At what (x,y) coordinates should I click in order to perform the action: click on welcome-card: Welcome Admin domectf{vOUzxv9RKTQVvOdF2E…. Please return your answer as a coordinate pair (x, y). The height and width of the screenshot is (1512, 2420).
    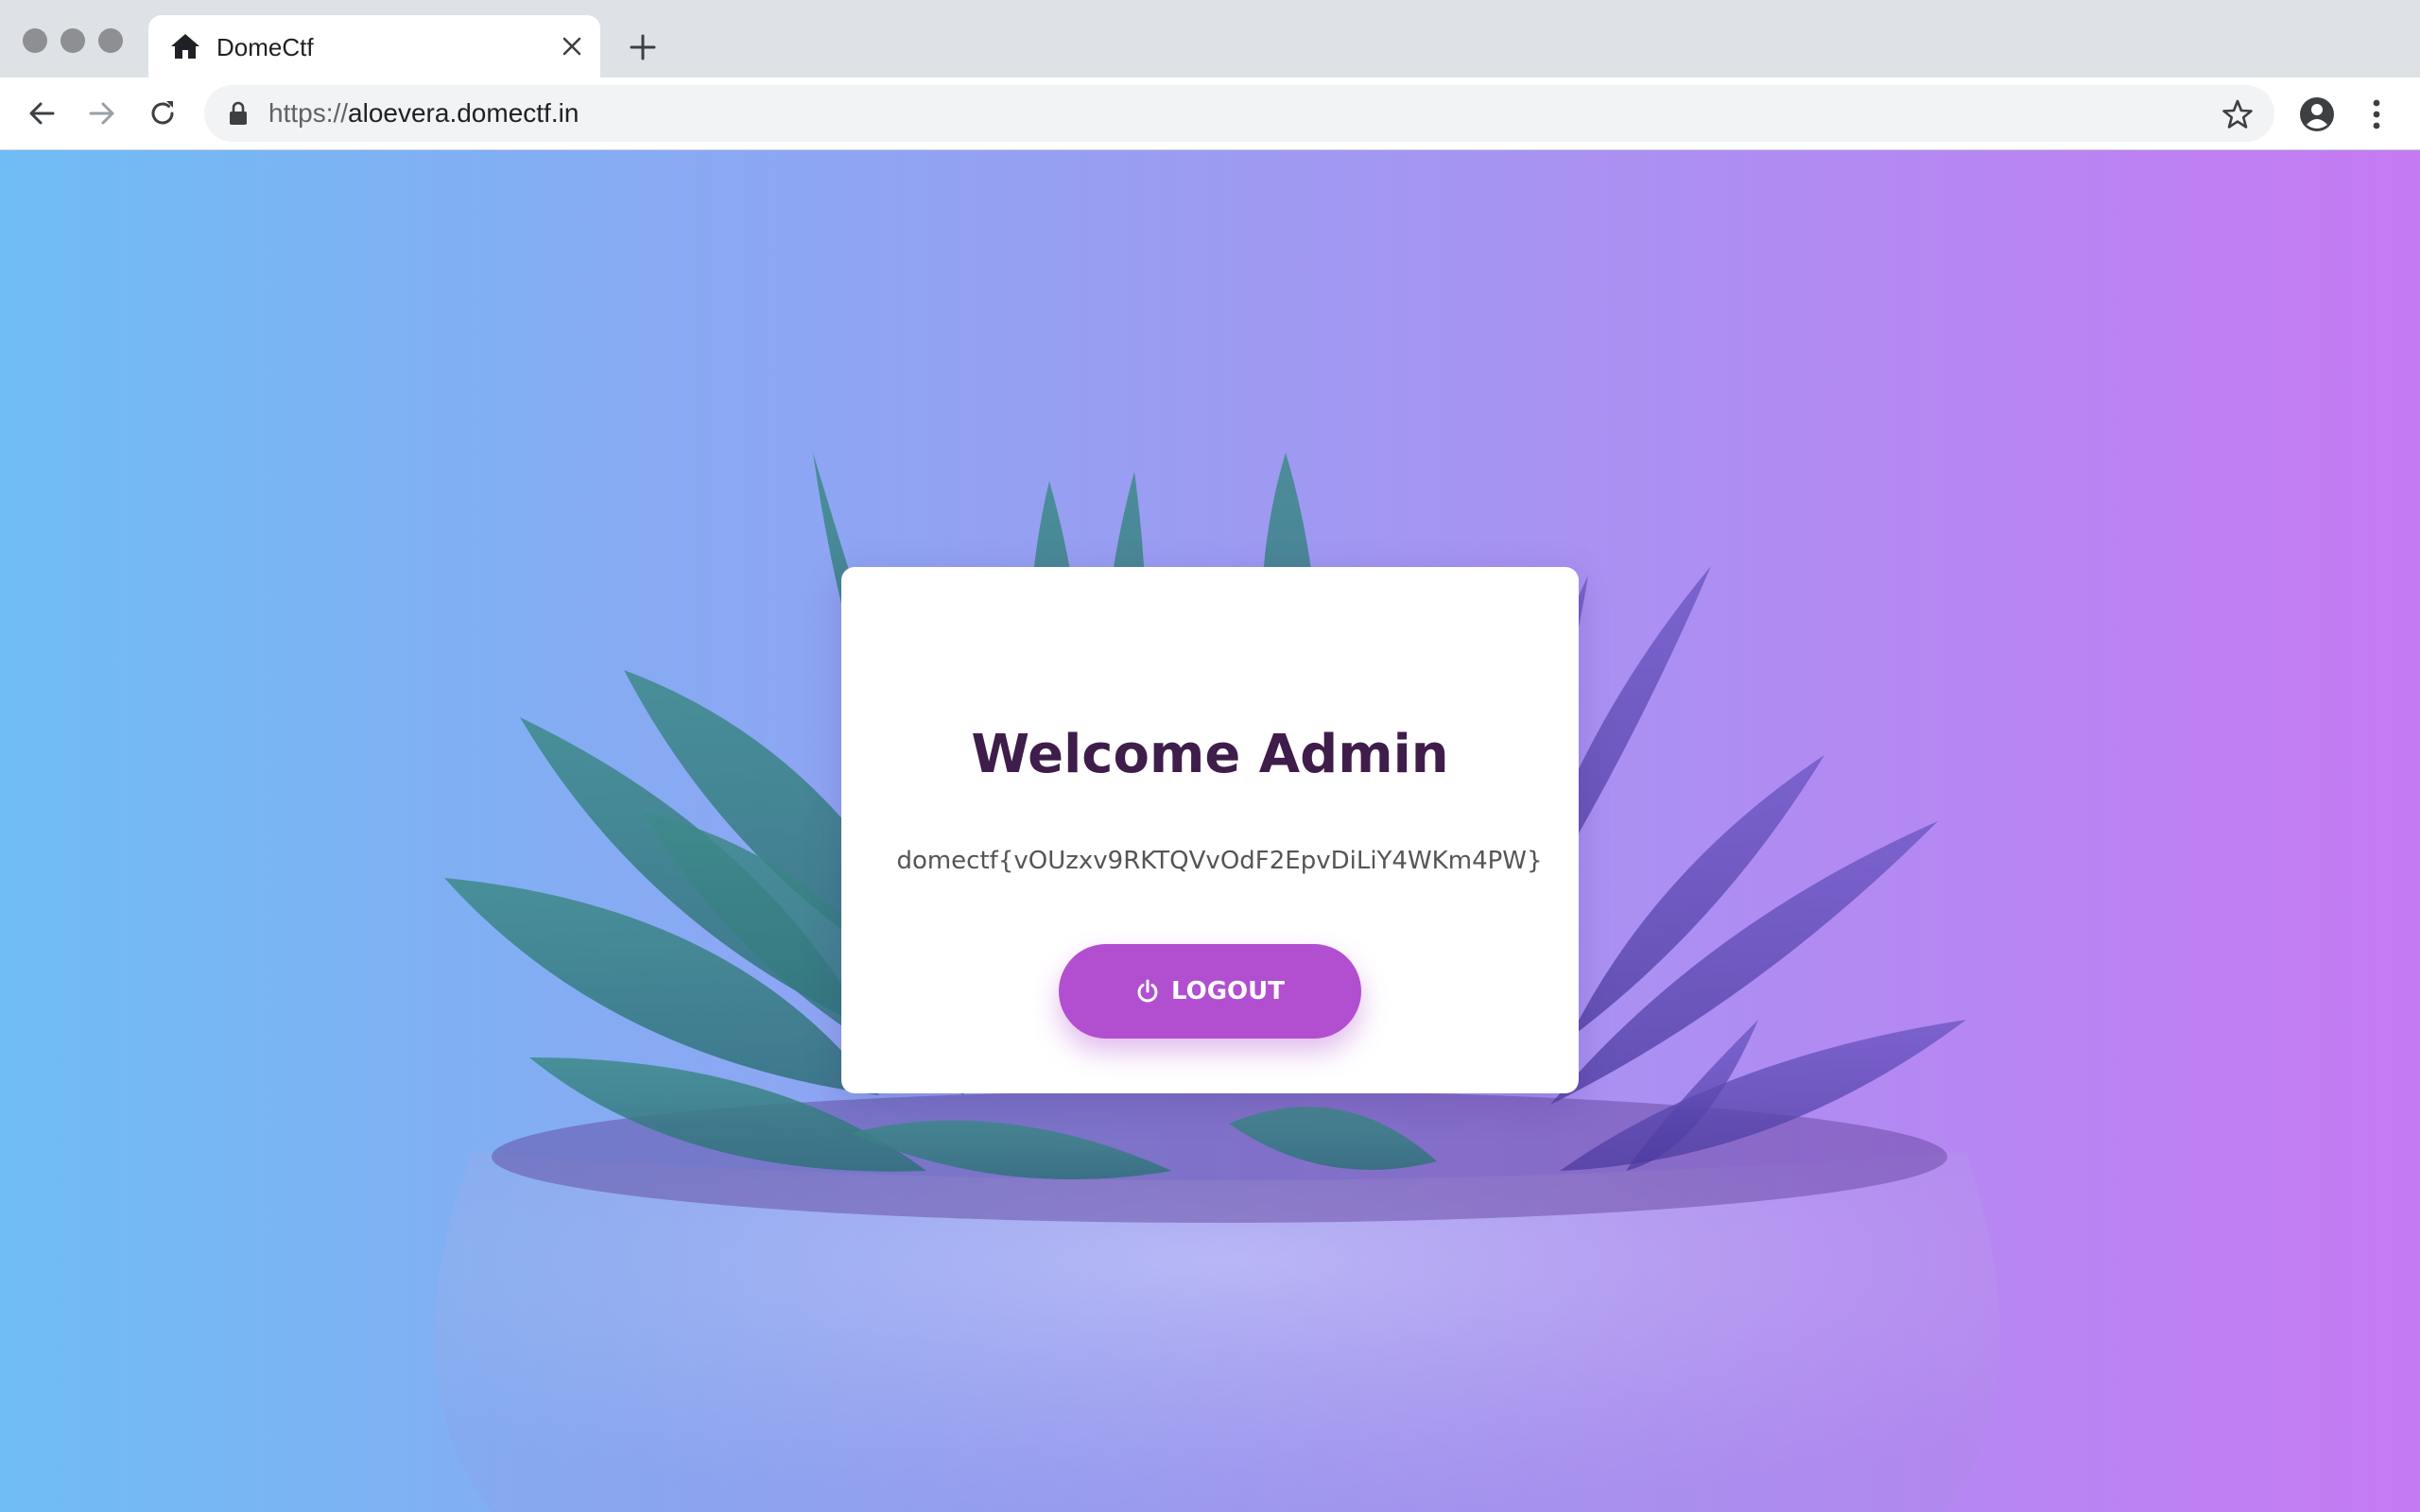
    Looking at the image, I should click on (1210, 830).